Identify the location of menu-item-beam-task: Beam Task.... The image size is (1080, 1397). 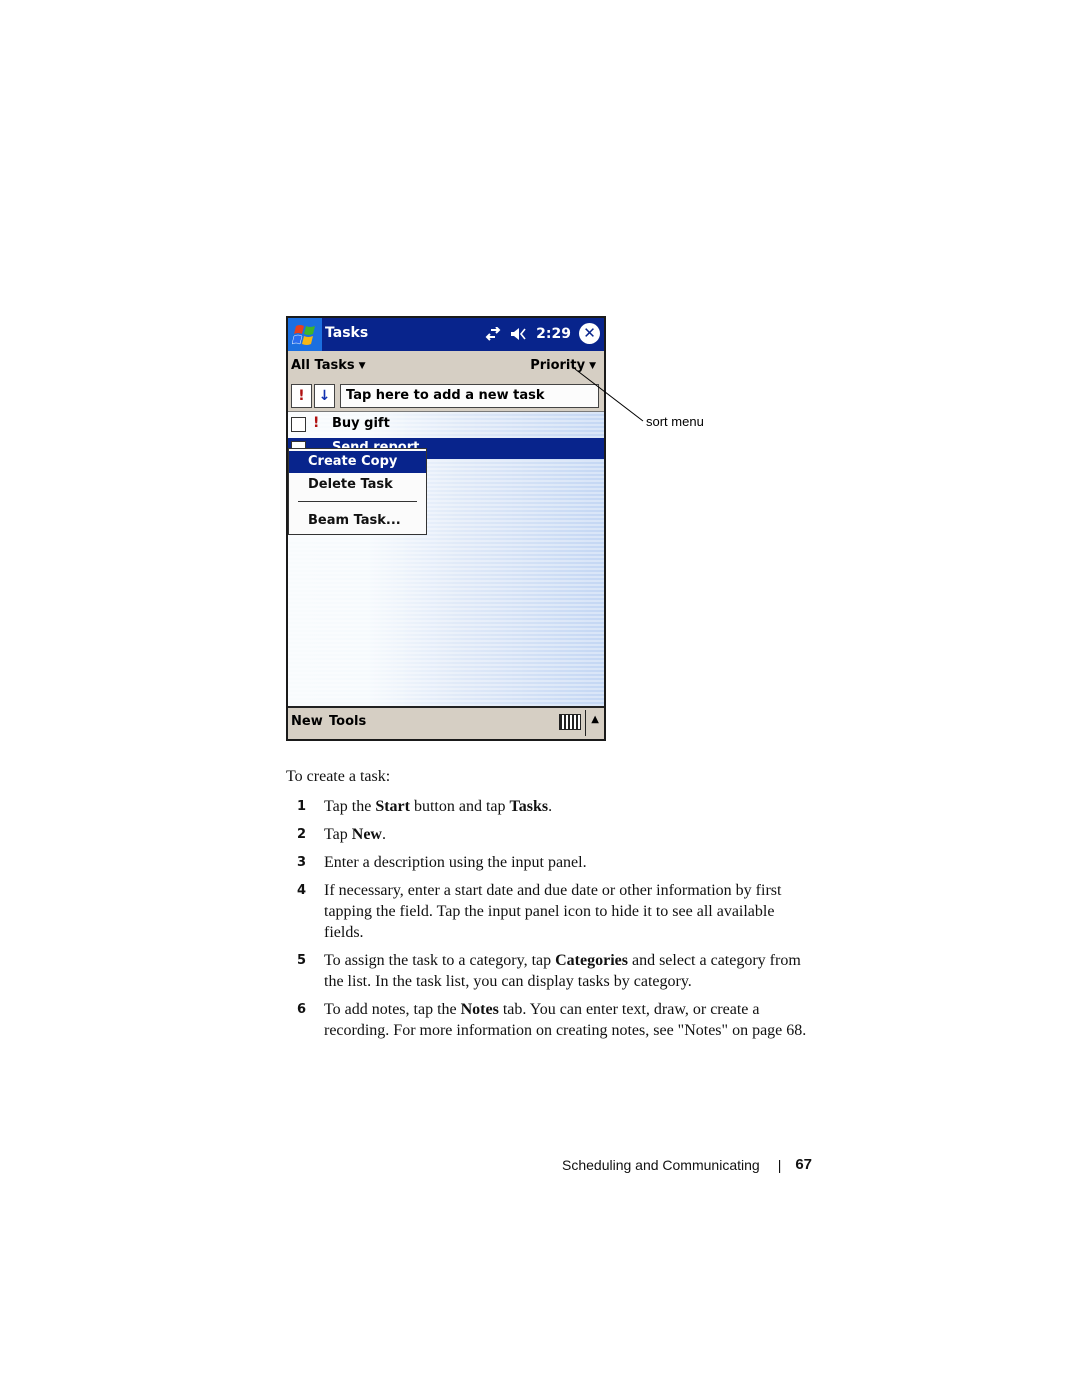
(357, 521).